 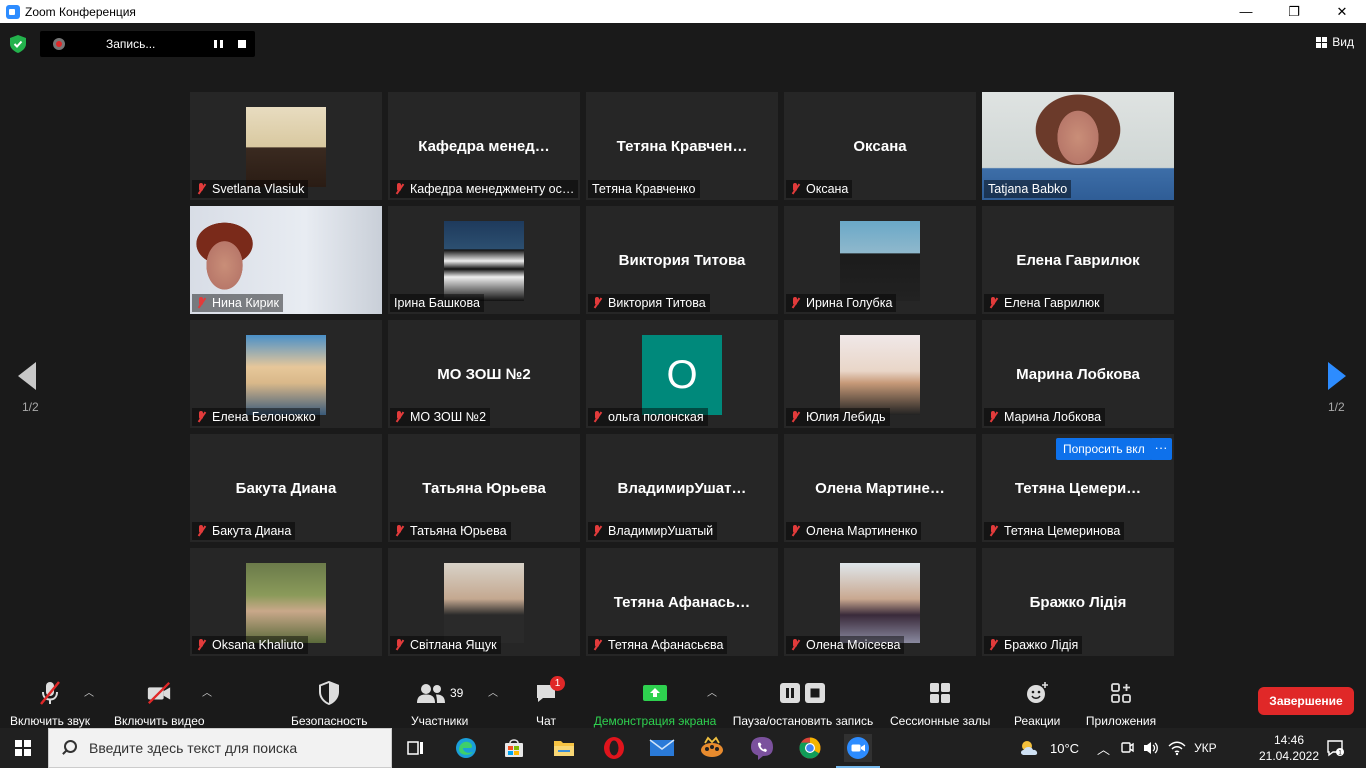 What do you see at coordinates (18, 44) in the screenshot?
I see `encryption-shield-icon` at bounding box center [18, 44].